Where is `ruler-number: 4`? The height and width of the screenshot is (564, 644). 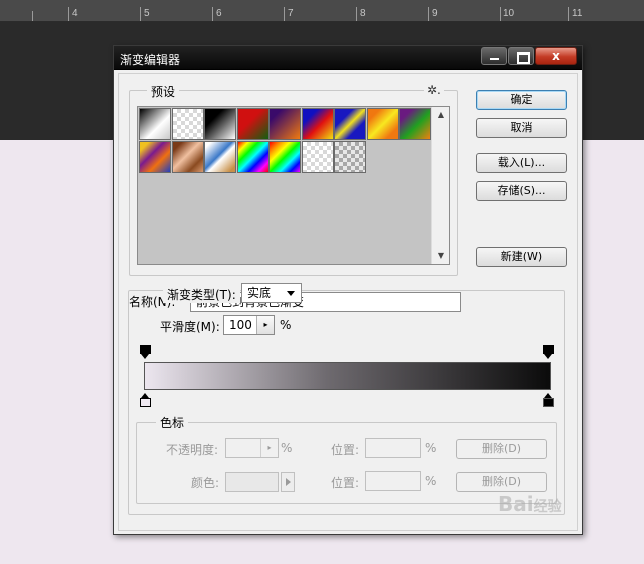 ruler-number: 4 is located at coordinates (75, 13).